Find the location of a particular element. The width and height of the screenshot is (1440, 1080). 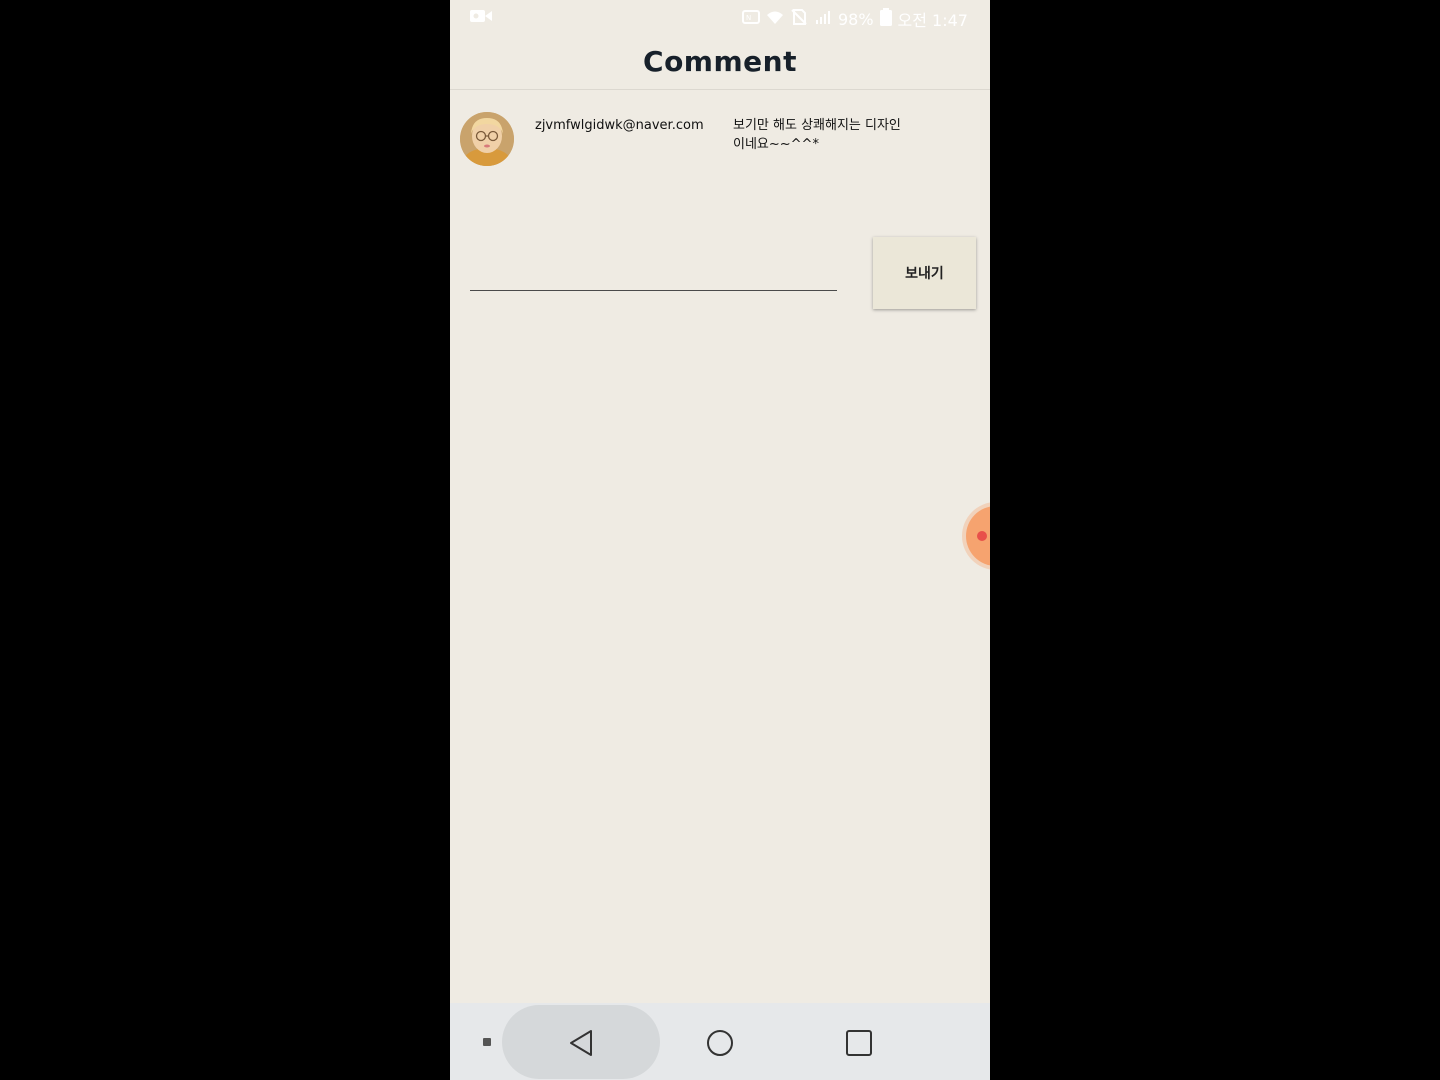

page-title: Comment is located at coordinates (720, 61).